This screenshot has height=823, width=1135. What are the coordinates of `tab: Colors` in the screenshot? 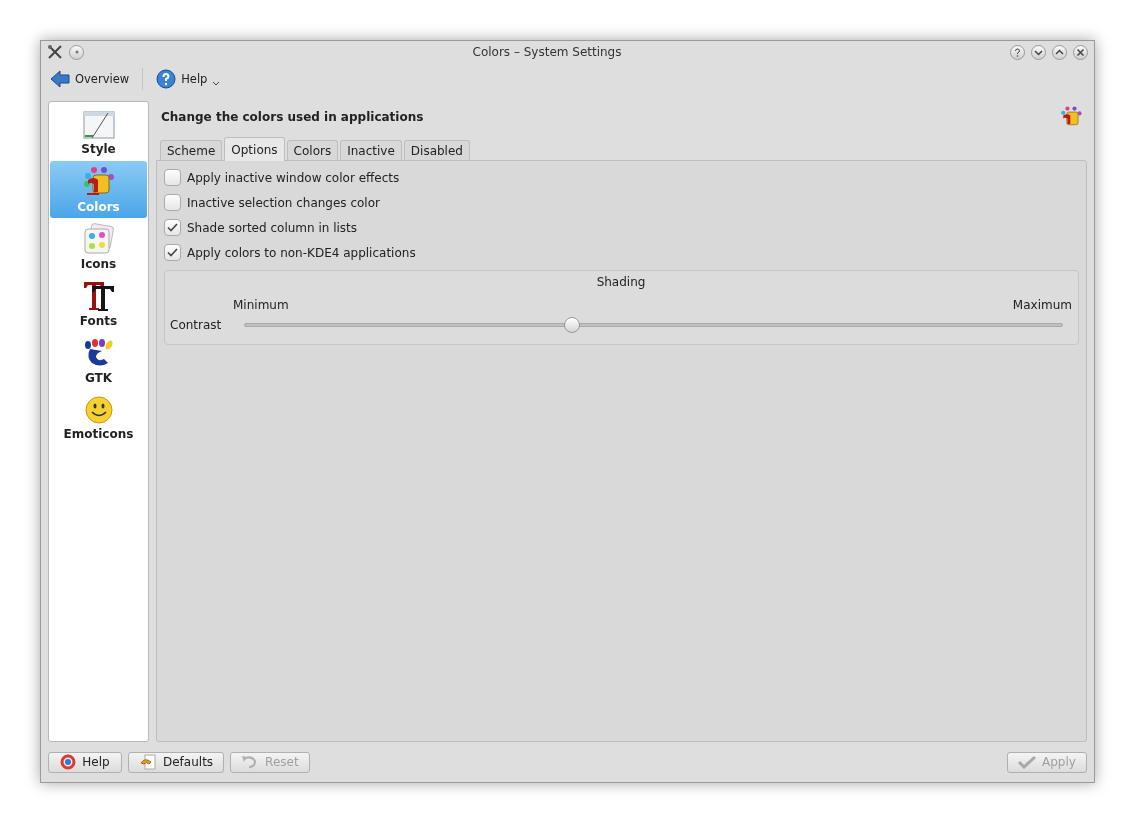 It's located at (312, 150).